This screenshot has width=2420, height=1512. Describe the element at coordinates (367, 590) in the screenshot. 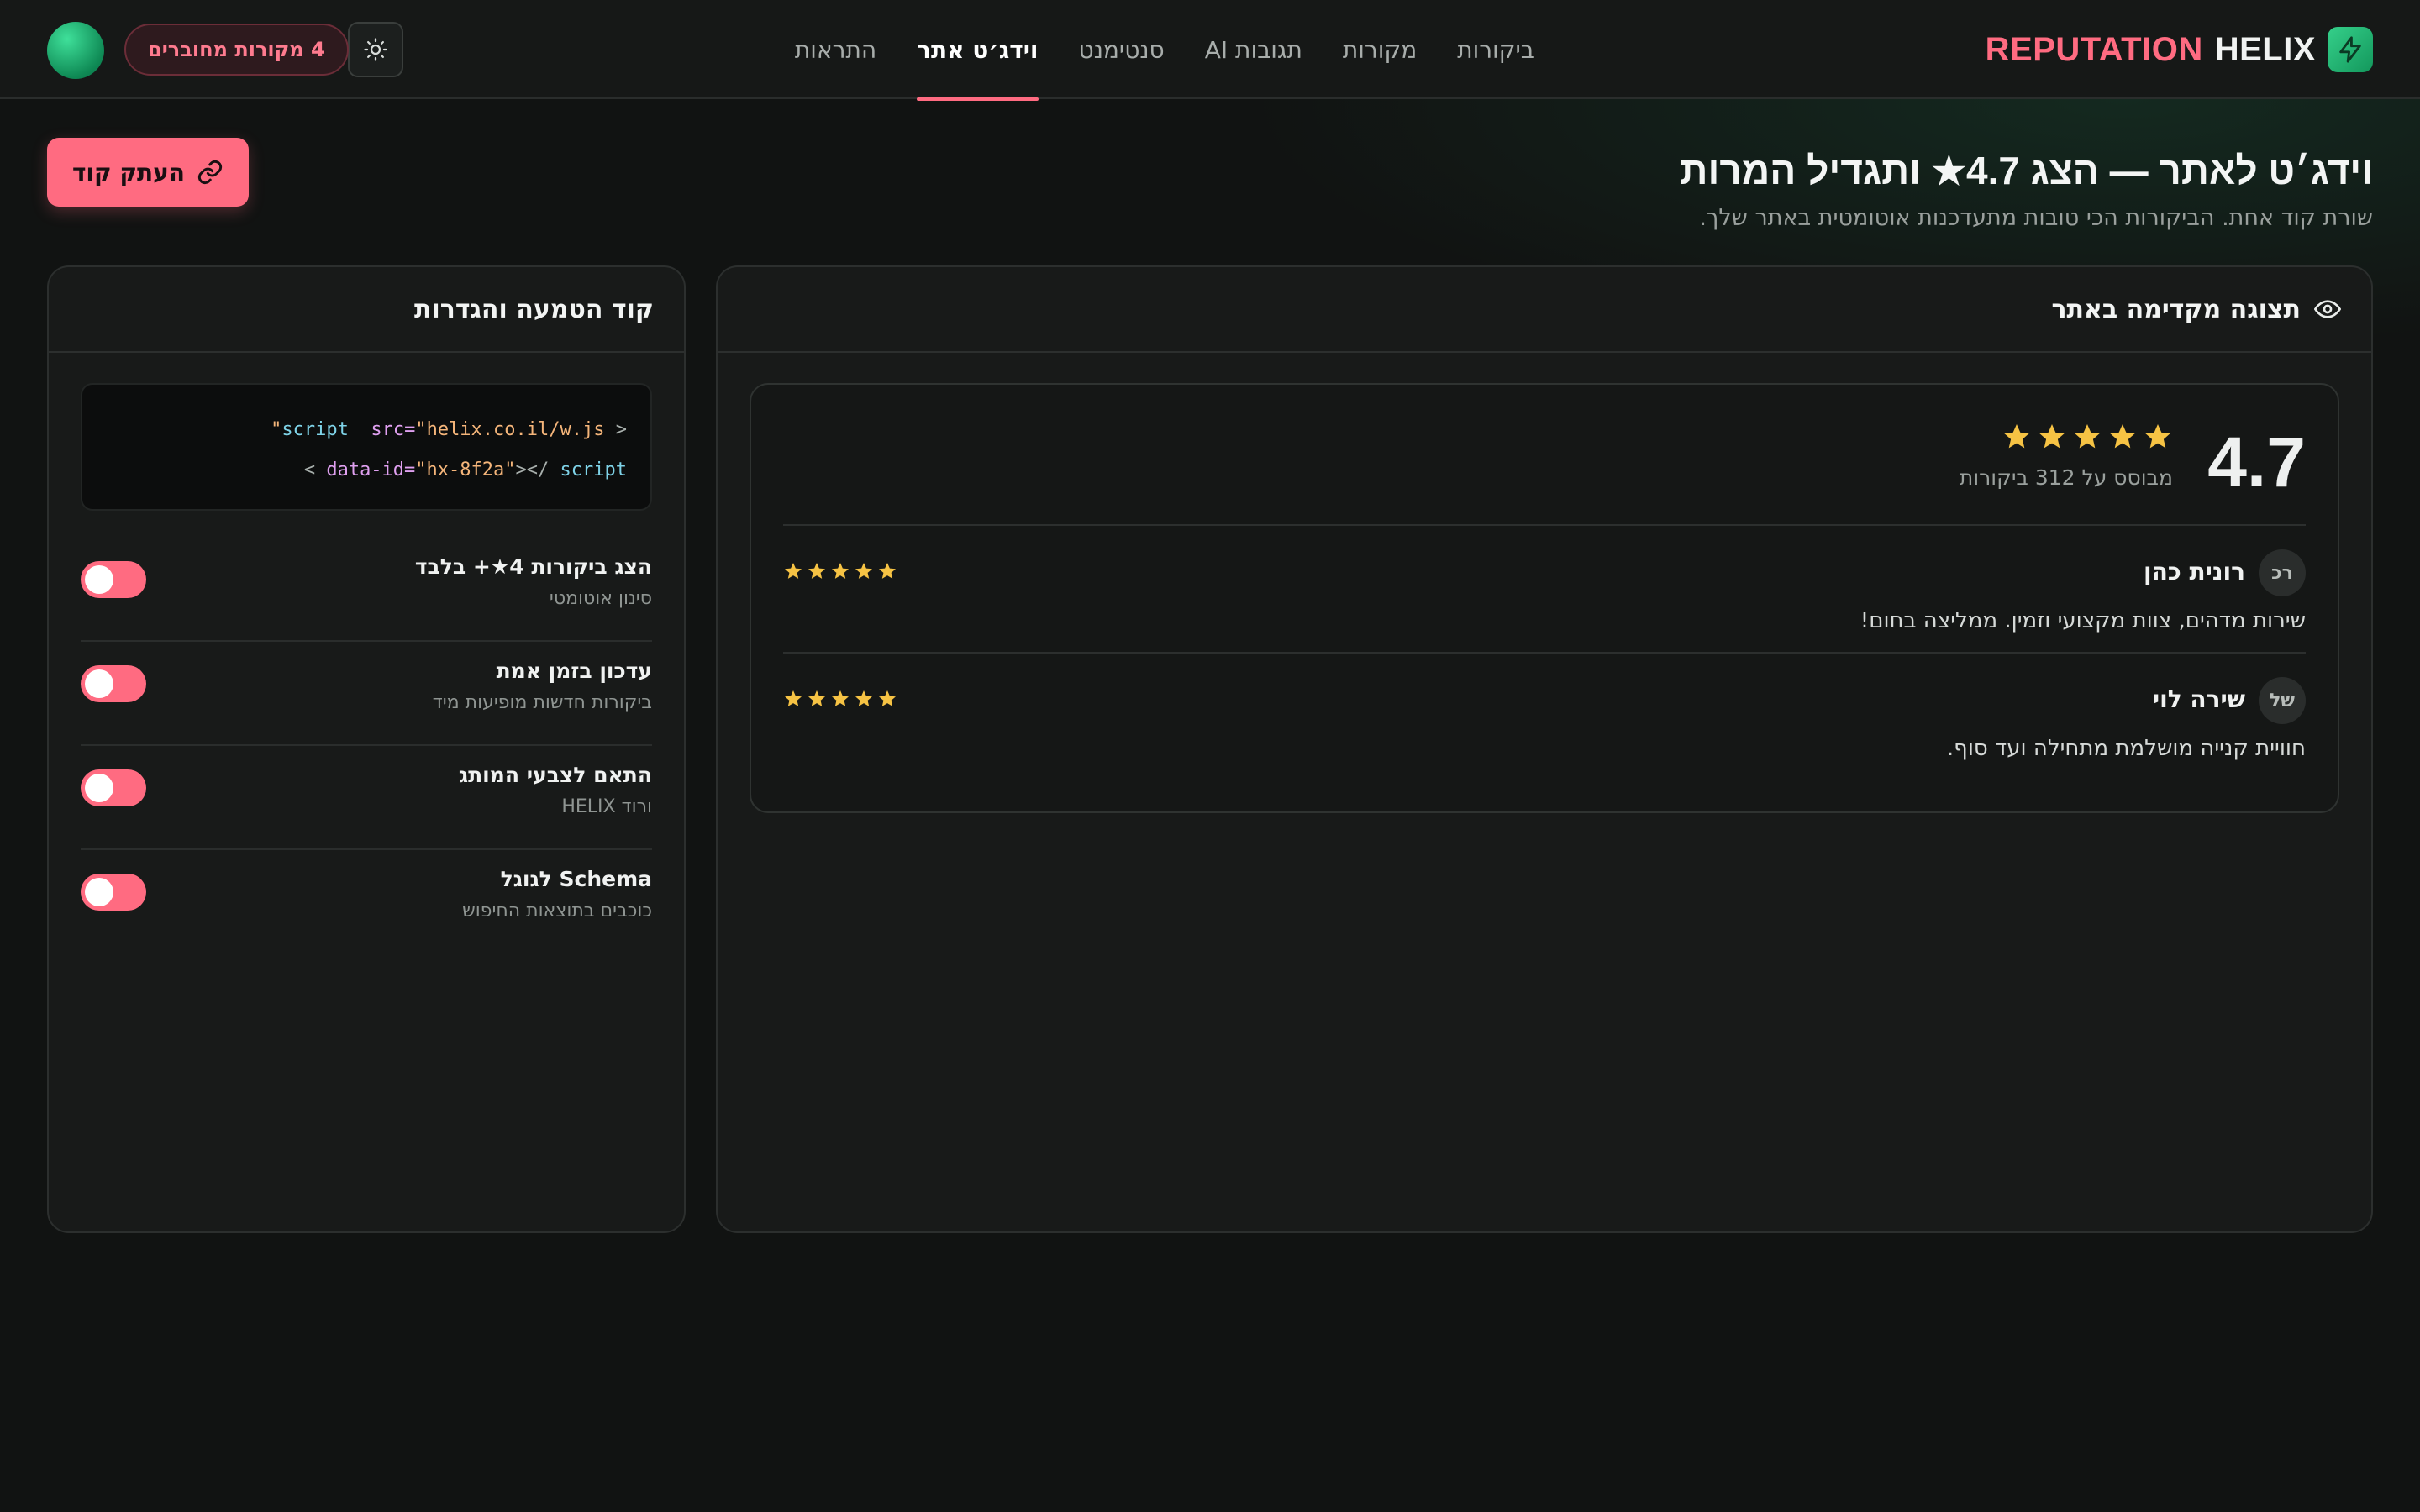

I see `setting-row: הצג ביקורות 4★+ בלבד סינון אוטומטי` at that location.